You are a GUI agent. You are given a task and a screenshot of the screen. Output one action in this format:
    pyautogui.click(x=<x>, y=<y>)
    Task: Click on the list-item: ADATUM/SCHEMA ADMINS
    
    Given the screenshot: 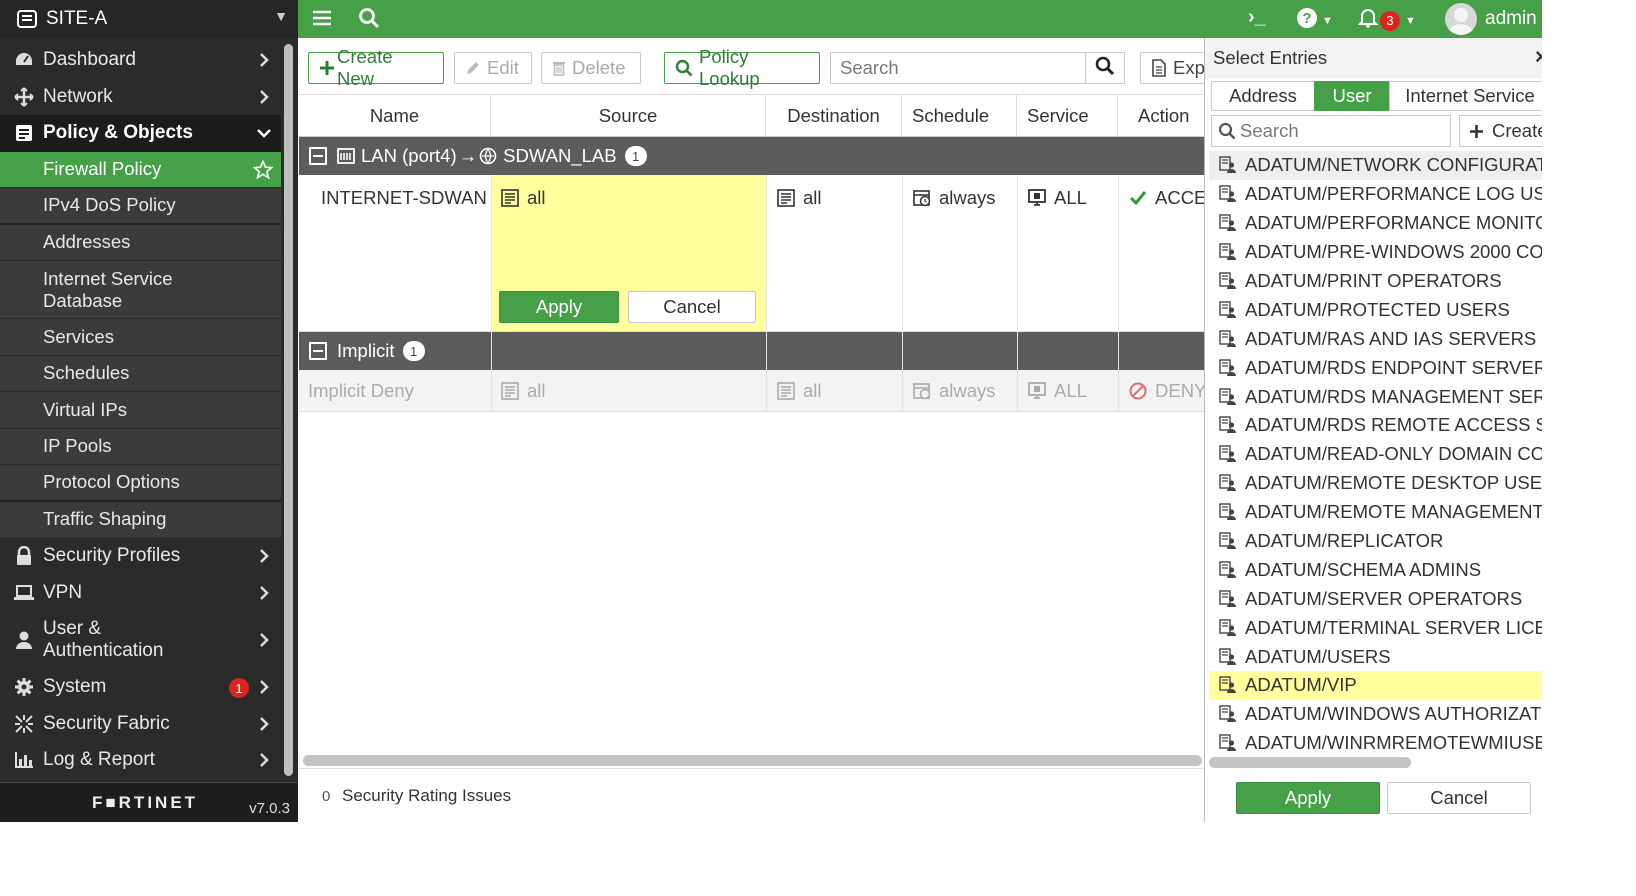 What is the action you would take?
    pyautogui.click(x=1375, y=569)
    